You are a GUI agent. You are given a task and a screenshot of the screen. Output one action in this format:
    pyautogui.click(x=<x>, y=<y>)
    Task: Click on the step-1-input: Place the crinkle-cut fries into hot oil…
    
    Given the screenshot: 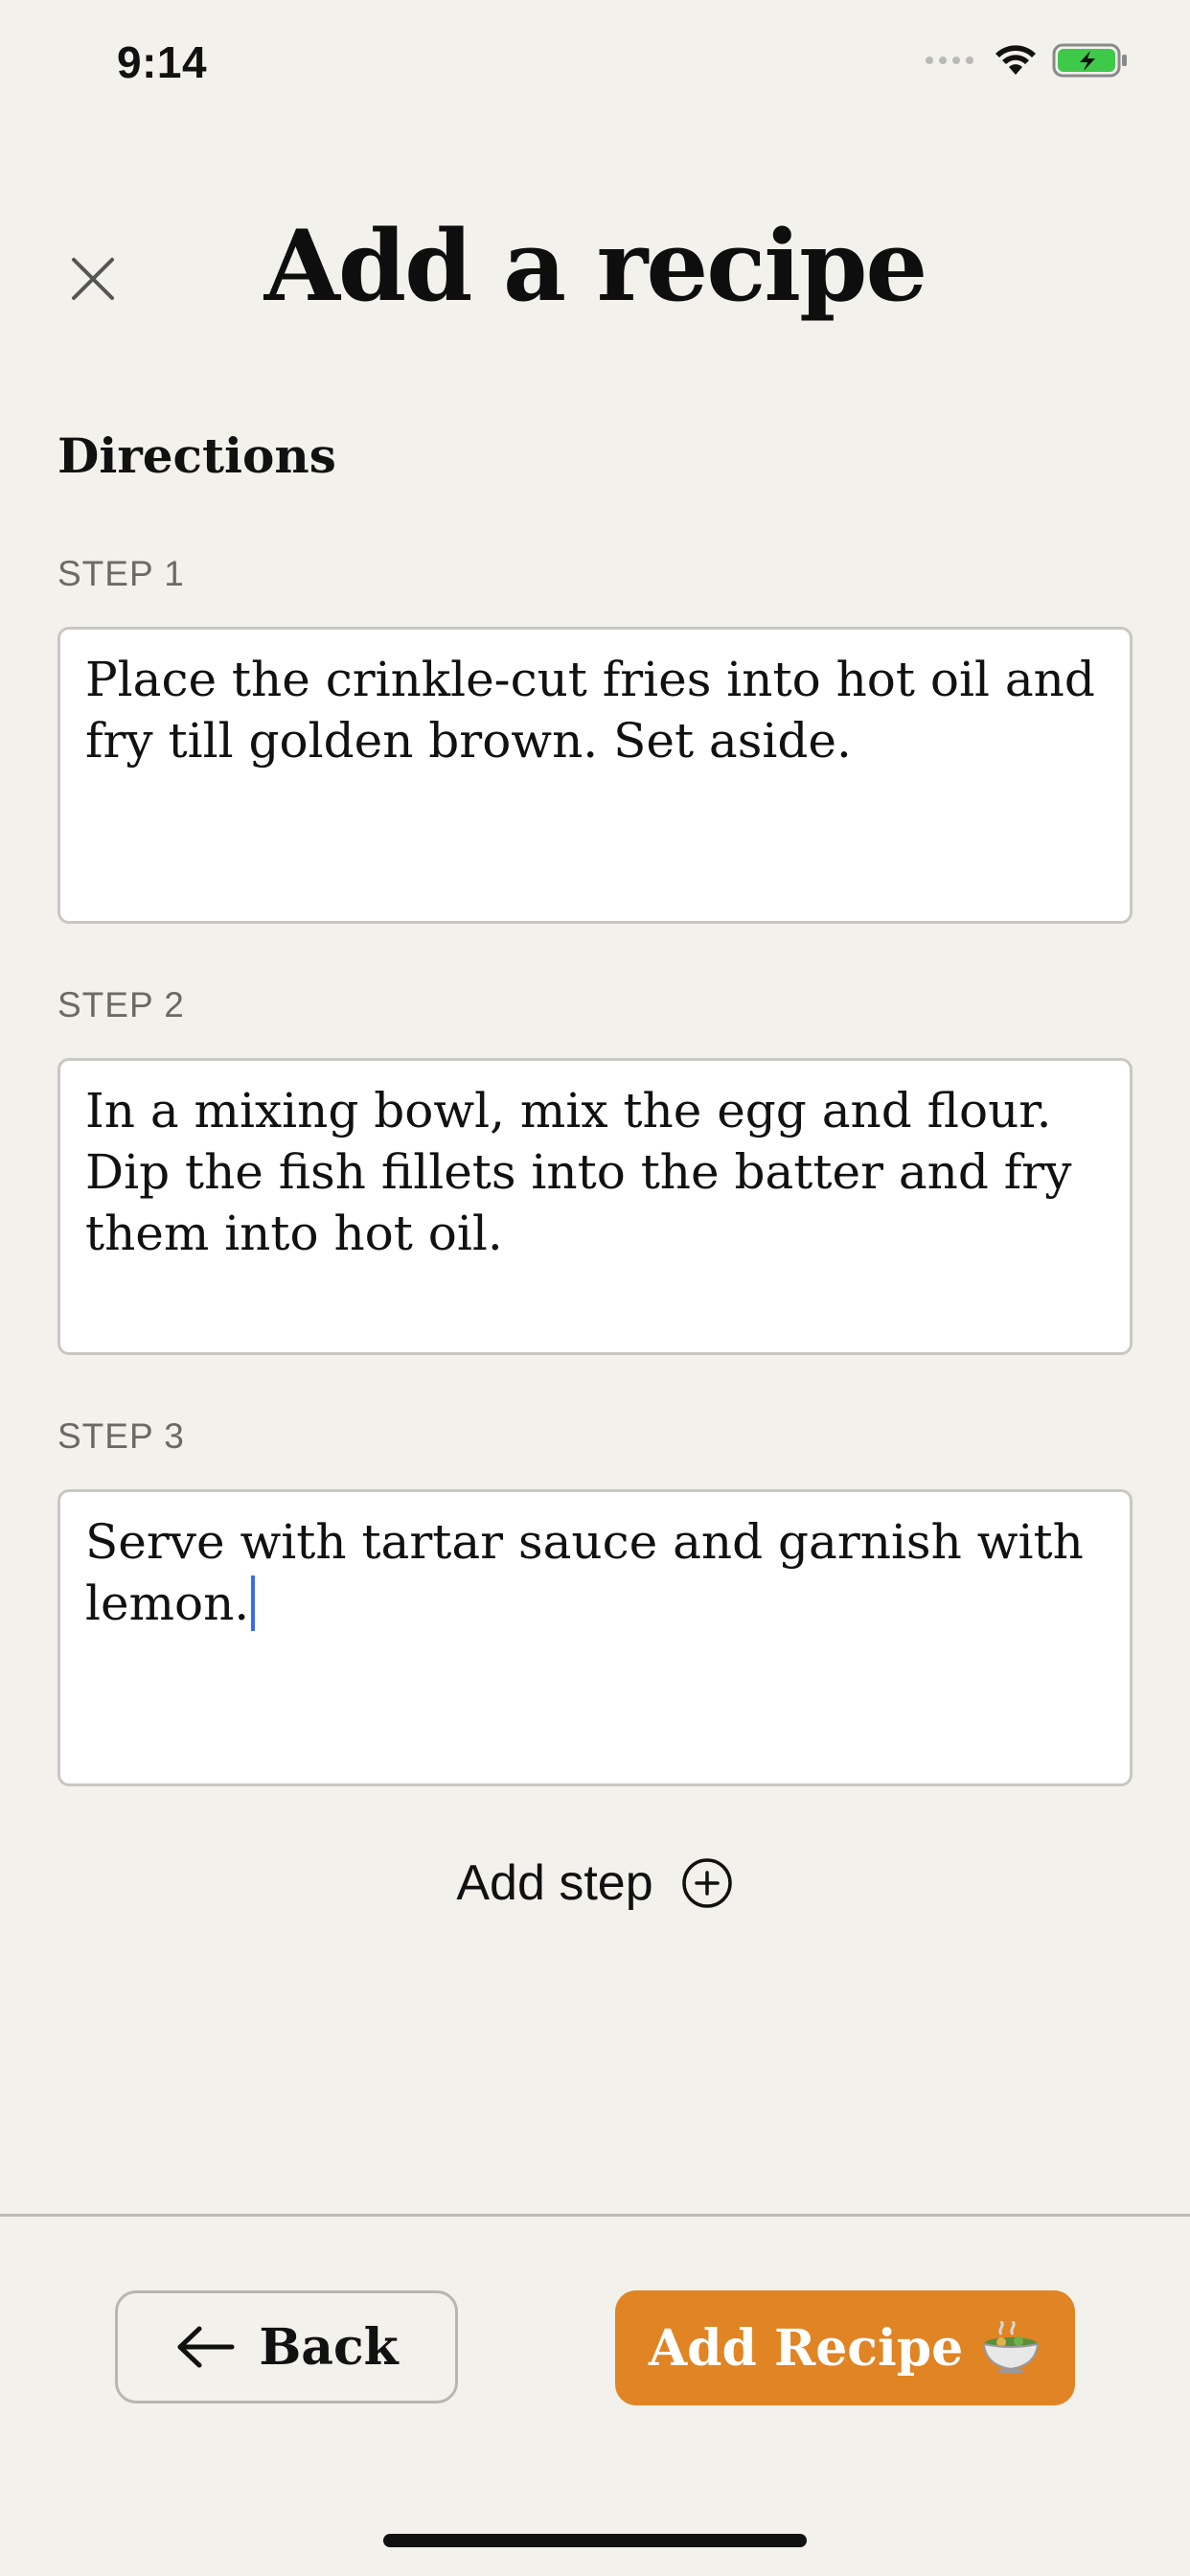 What is the action you would take?
    pyautogui.click(x=595, y=775)
    